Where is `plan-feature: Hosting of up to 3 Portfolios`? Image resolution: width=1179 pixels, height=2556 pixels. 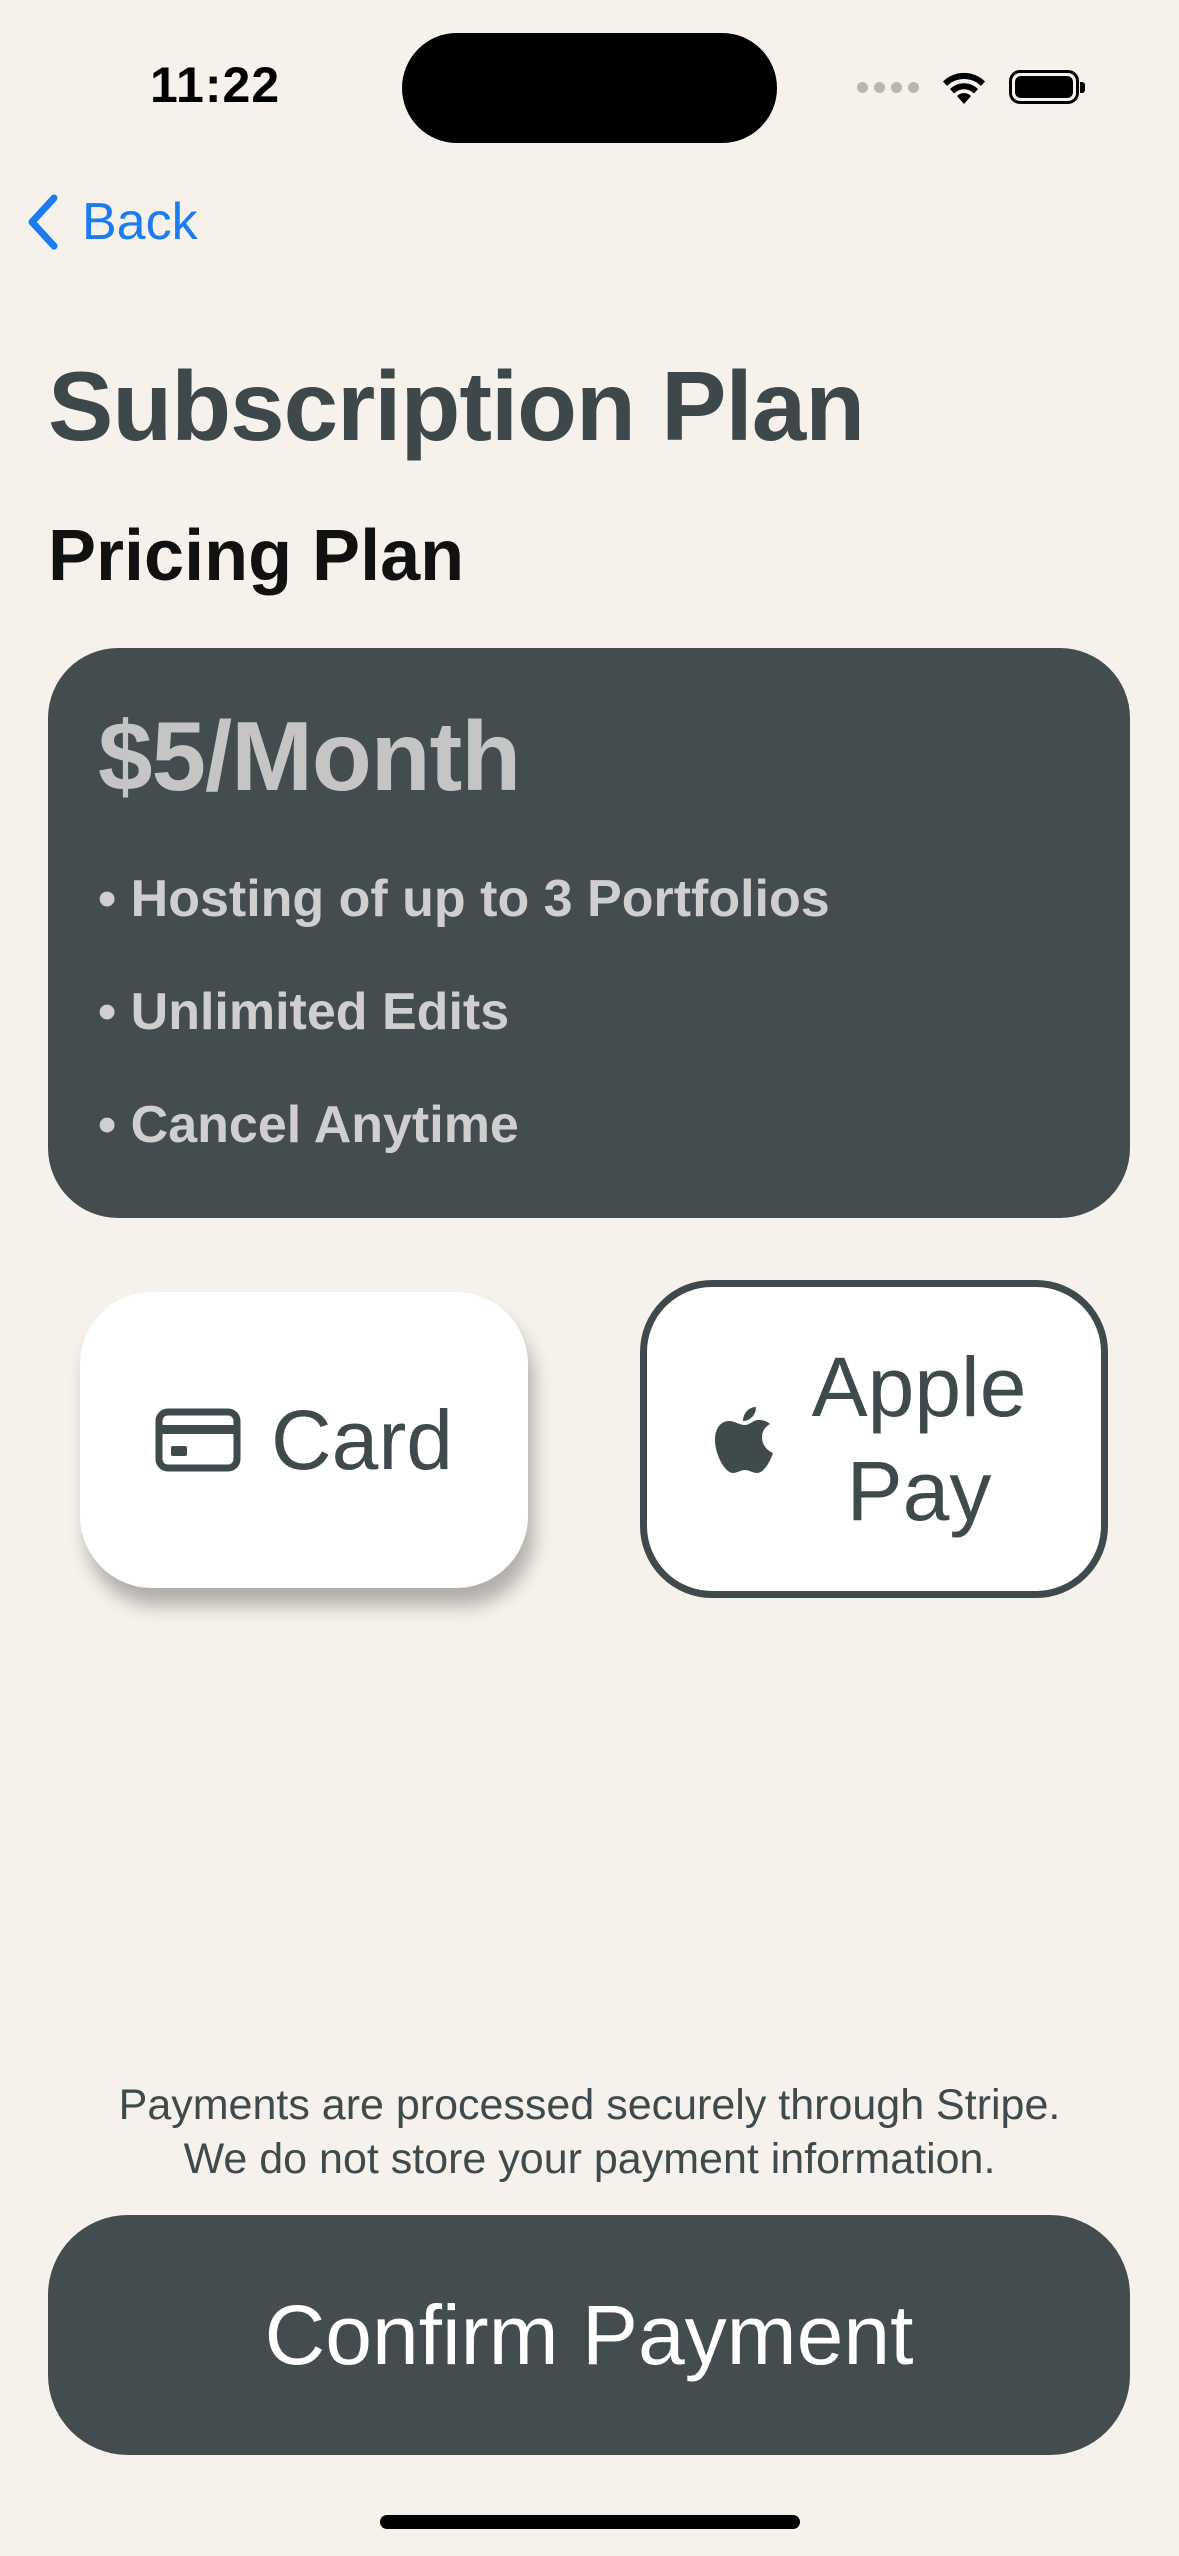
plan-feature: Hosting of up to 3 Portfolios is located at coordinates (589, 899).